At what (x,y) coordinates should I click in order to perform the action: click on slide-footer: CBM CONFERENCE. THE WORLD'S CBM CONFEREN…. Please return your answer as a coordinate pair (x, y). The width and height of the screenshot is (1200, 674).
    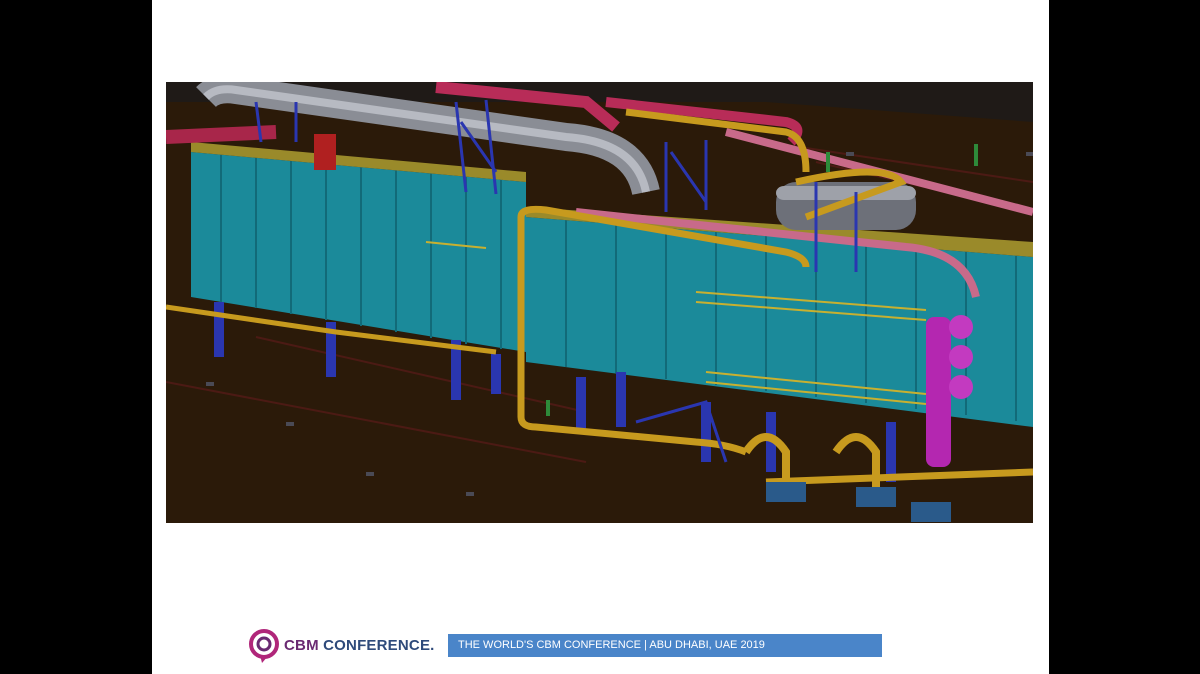
    Looking at the image, I should click on (568, 646).